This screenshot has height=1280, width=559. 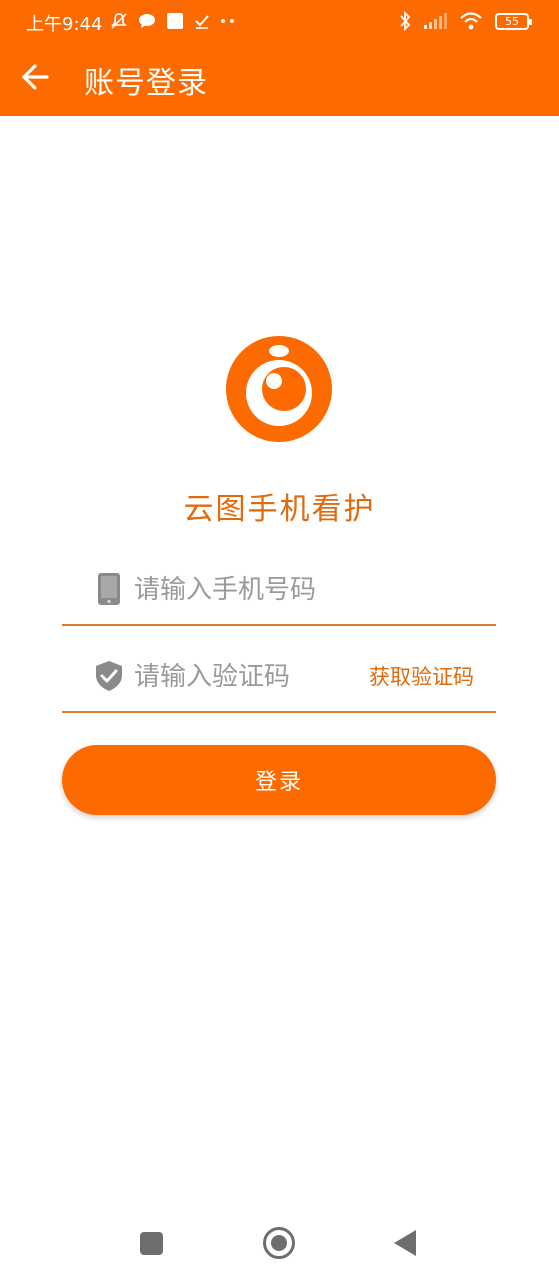 What do you see at coordinates (249, 677) in the screenshot?
I see `code-input` at bounding box center [249, 677].